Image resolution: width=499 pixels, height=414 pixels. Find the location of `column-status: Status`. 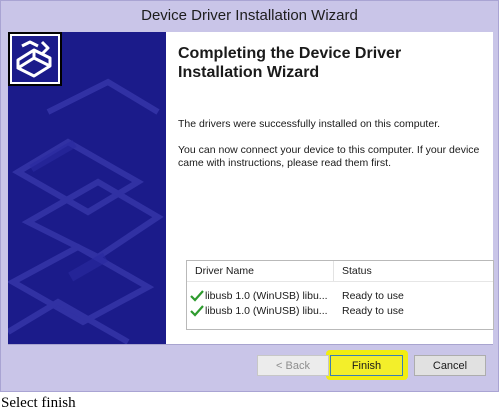

column-status: Status is located at coordinates (357, 271).